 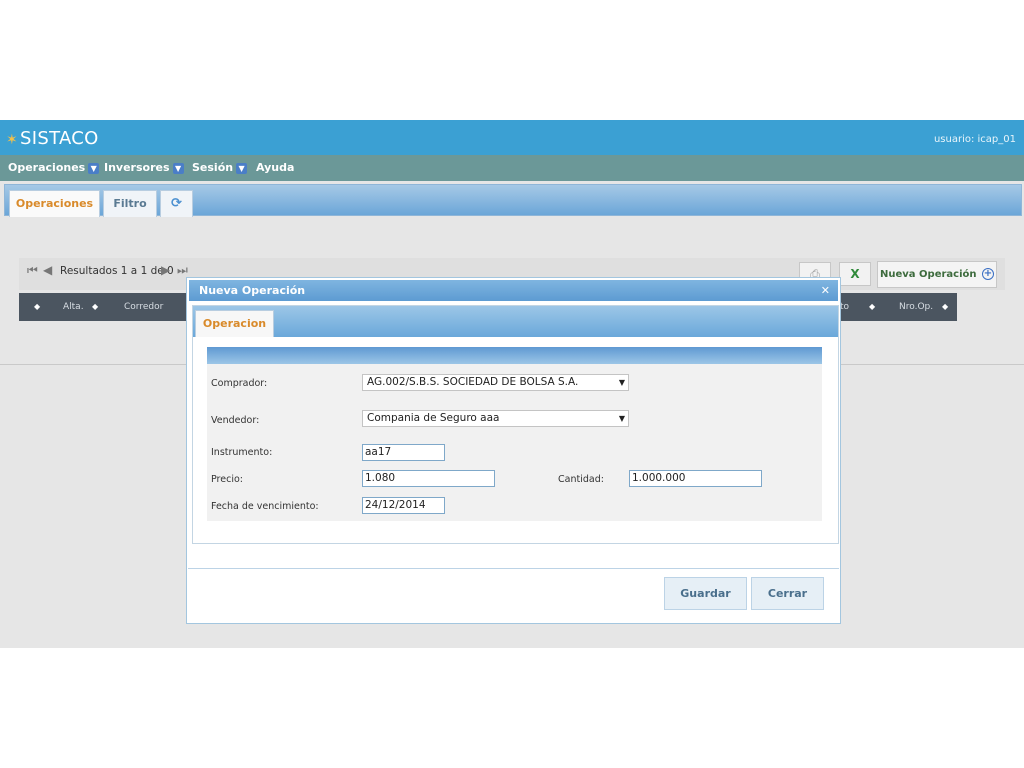 I want to click on menu-label: Ayuda, so click(x=275, y=167).